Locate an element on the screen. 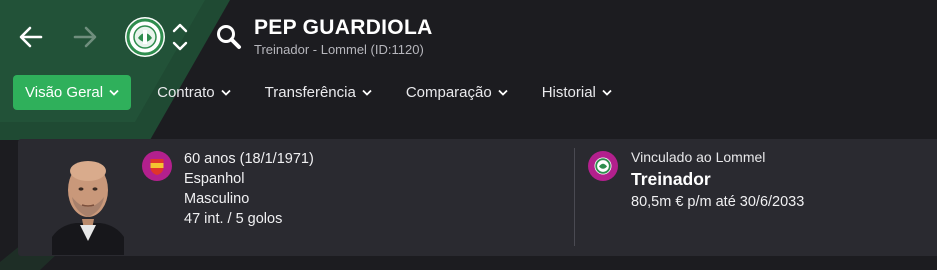 The width and height of the screenshot is (937, 270). age-text: 60 anos (18/1/1971) is located at coordinates (249, 159).